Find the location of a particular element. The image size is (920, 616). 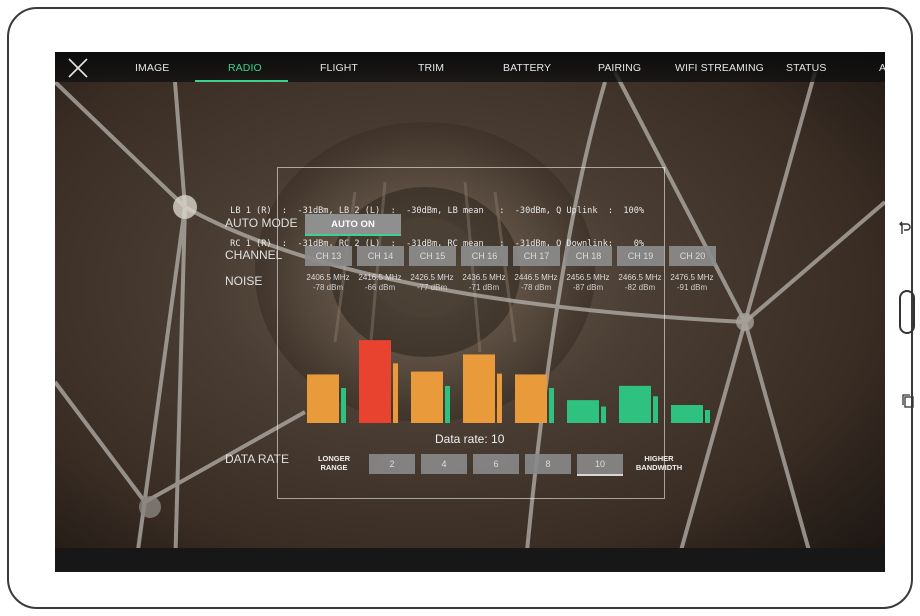

tab-radio: RADIO is located at coordinates (245, 68).